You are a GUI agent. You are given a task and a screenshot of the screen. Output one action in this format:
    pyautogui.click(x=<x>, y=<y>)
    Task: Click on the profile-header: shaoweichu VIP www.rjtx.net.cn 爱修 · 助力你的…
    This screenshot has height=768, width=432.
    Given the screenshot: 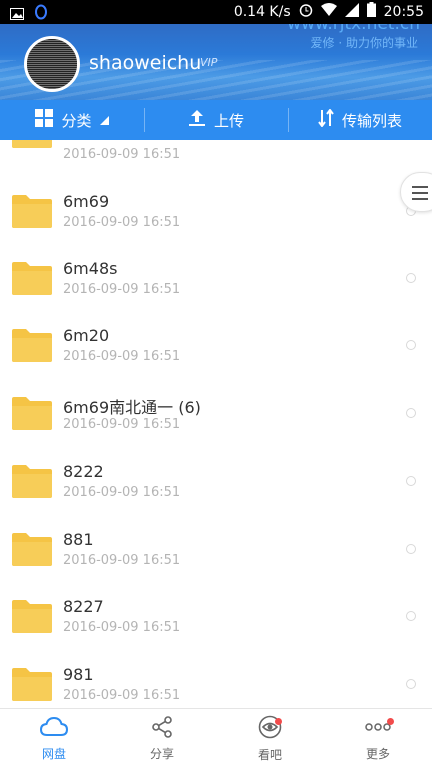 What is the action you would take?
    pyautogui.click(x=216, y=62)
    